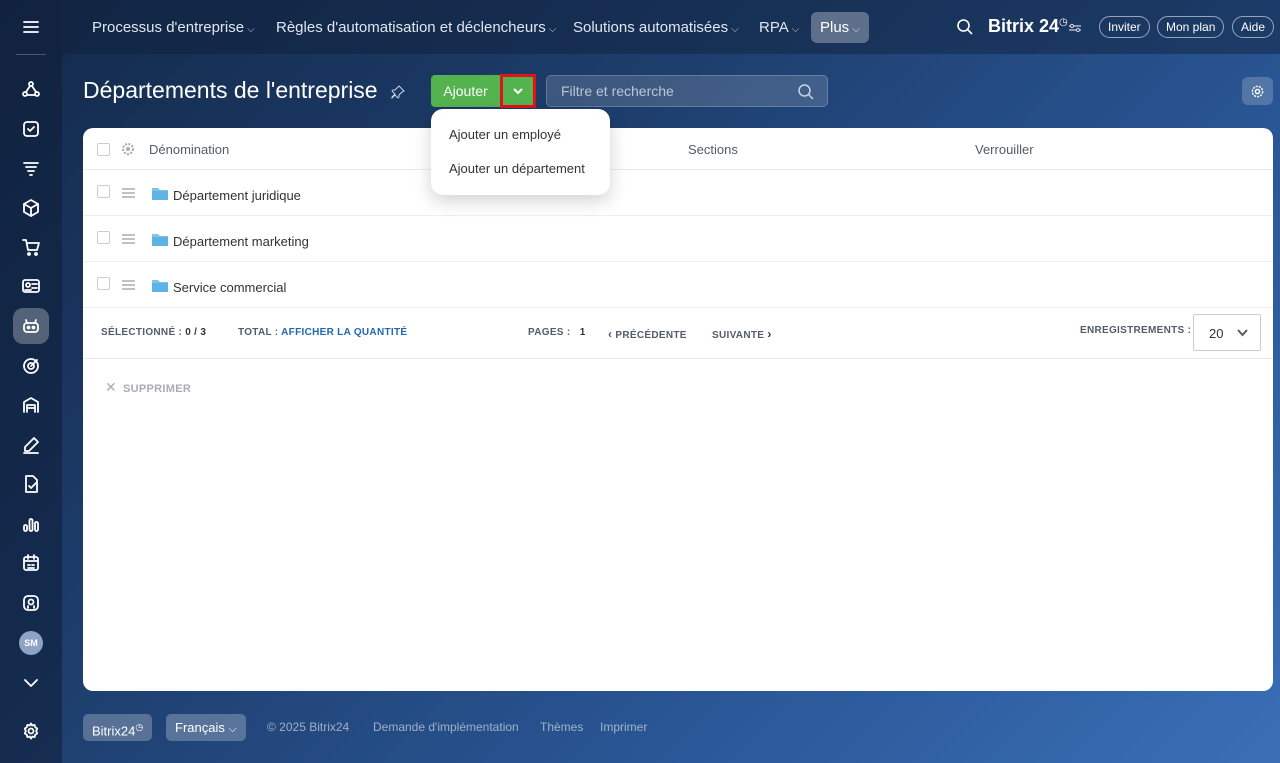 The image size is (1280, 763). What do you see at coordinates (31, 524) in the screenshot?
I see `analytics-icon` at bounding box center [31, 524].